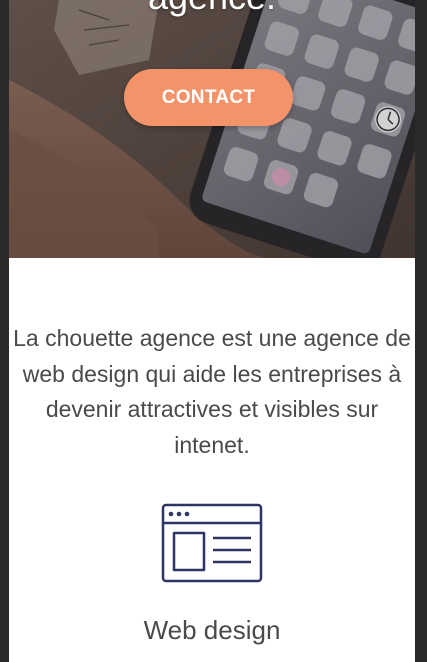  I want to click on web-design-icon, so click(212, 543).